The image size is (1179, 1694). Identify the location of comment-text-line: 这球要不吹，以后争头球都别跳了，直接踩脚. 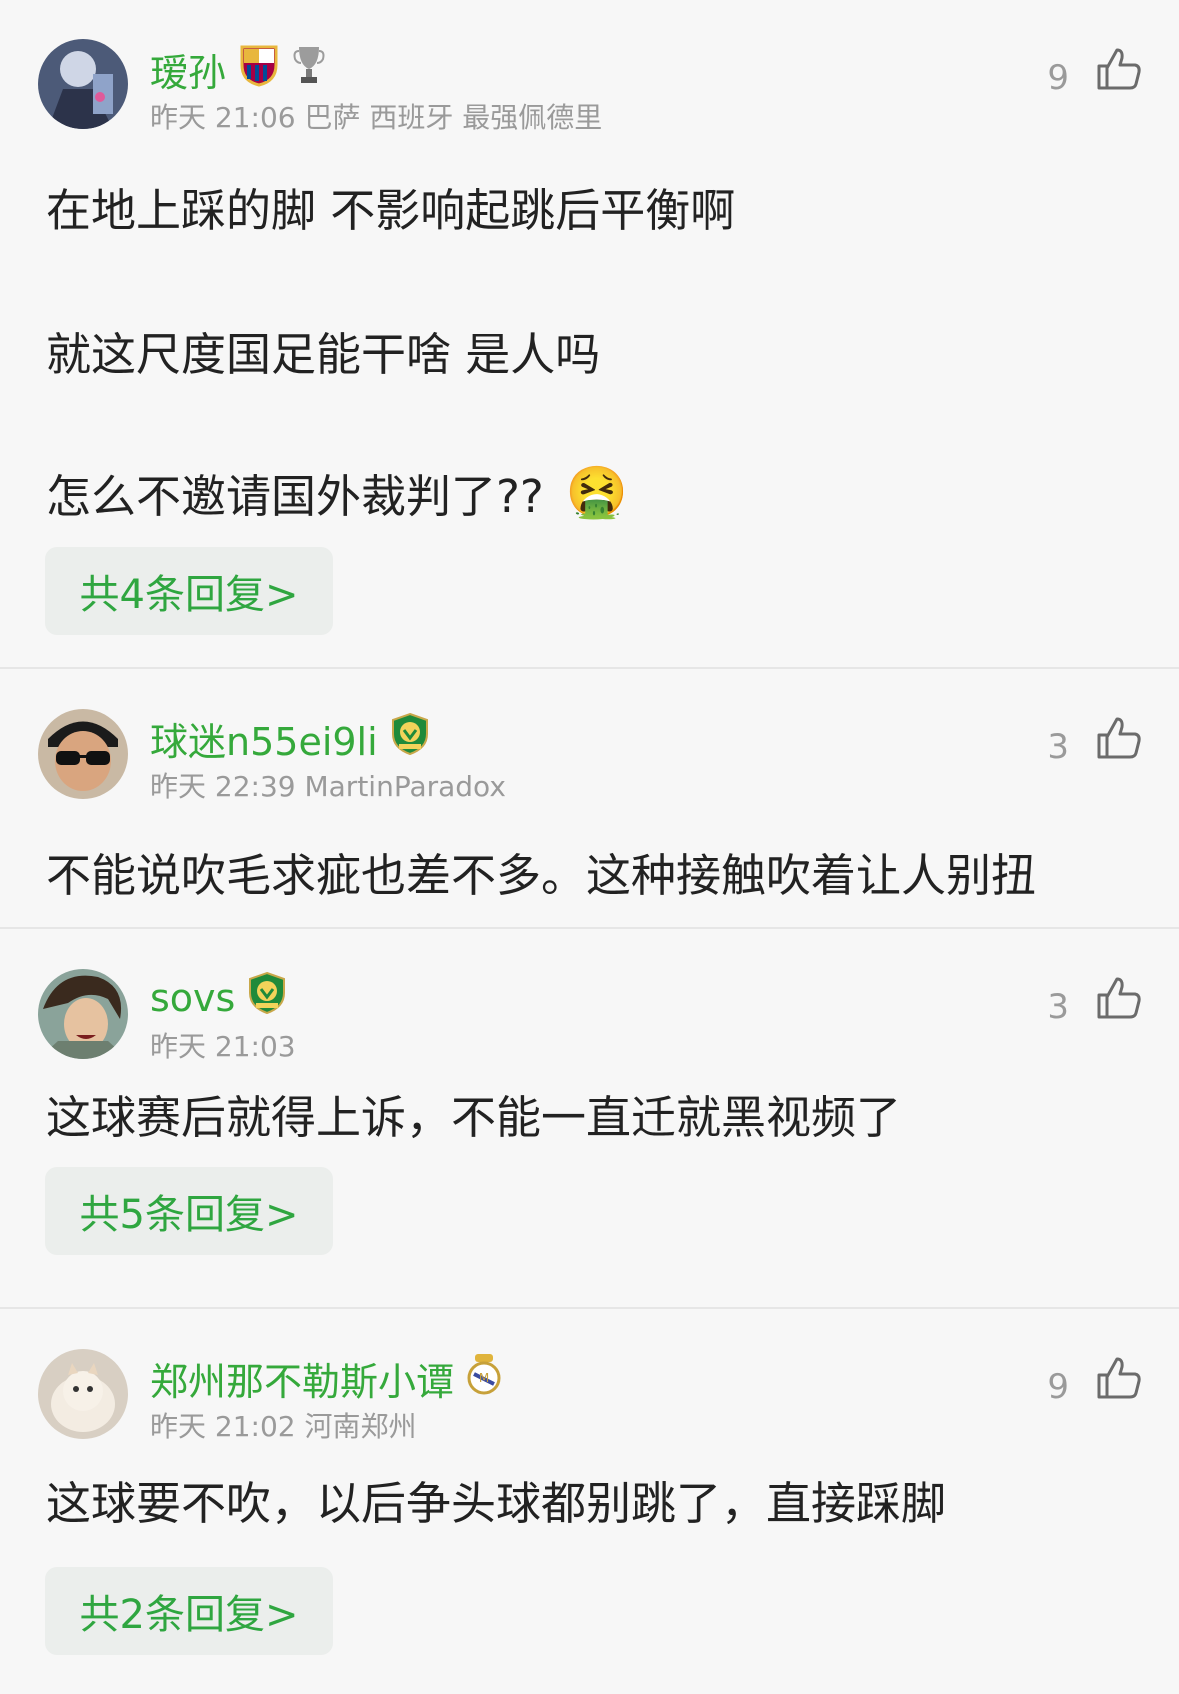
(496, 1503).